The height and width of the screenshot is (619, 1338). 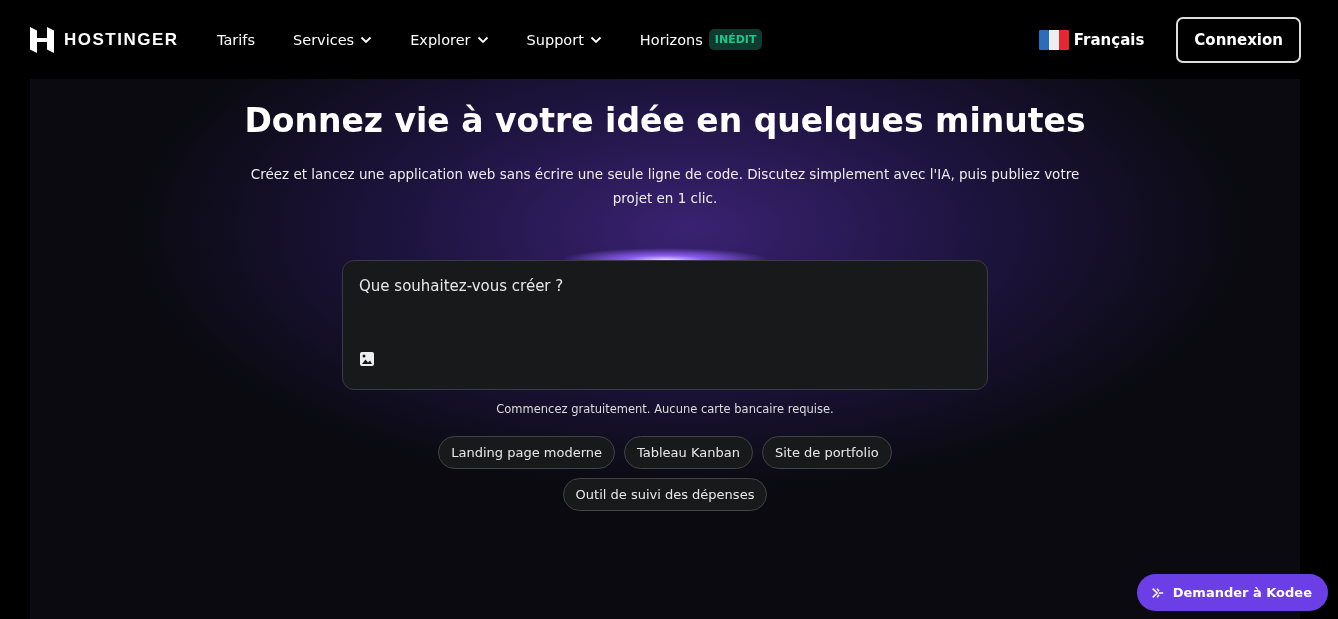 I want to click on suggestion-chip: Tableau Kanban, so click(x=688, y=452).